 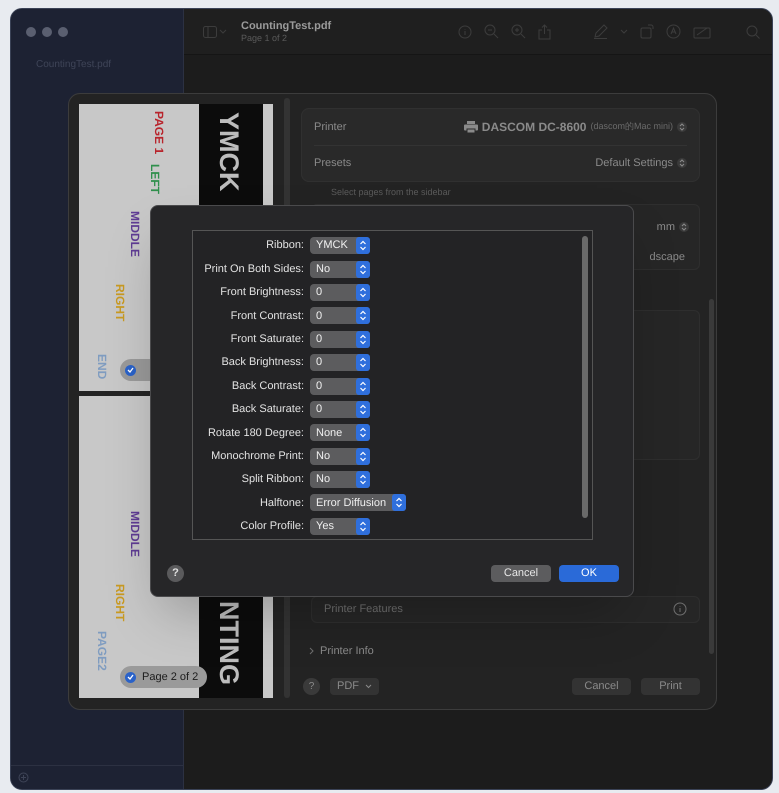 What do you see at coordinates (286, 26) in the screenshot?
I see `document-title: CountingTest.pdf` at bounding box center [286, 26].